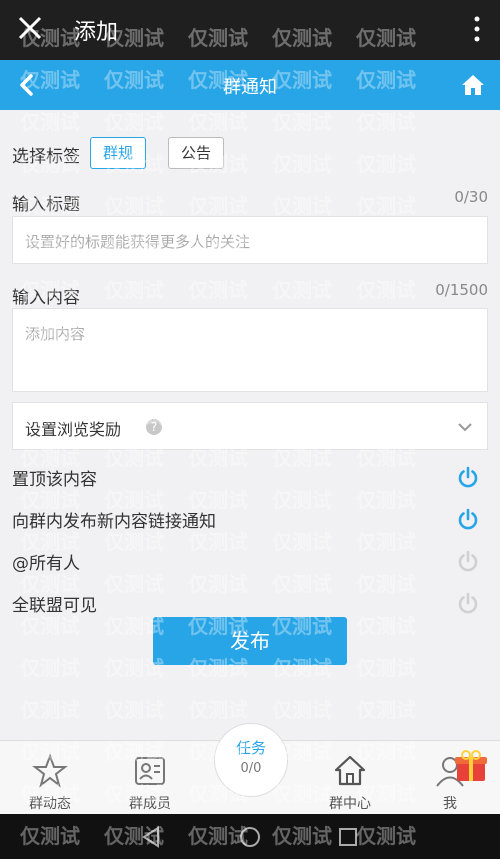  I want to click on nav-label: 我, so click(450, 804).